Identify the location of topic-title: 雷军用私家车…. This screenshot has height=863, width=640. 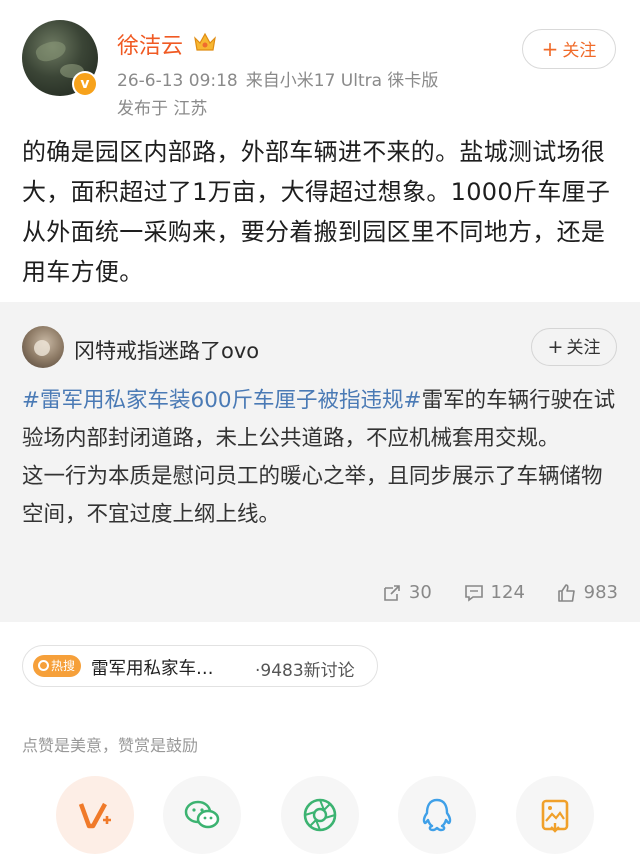
(152, 669).